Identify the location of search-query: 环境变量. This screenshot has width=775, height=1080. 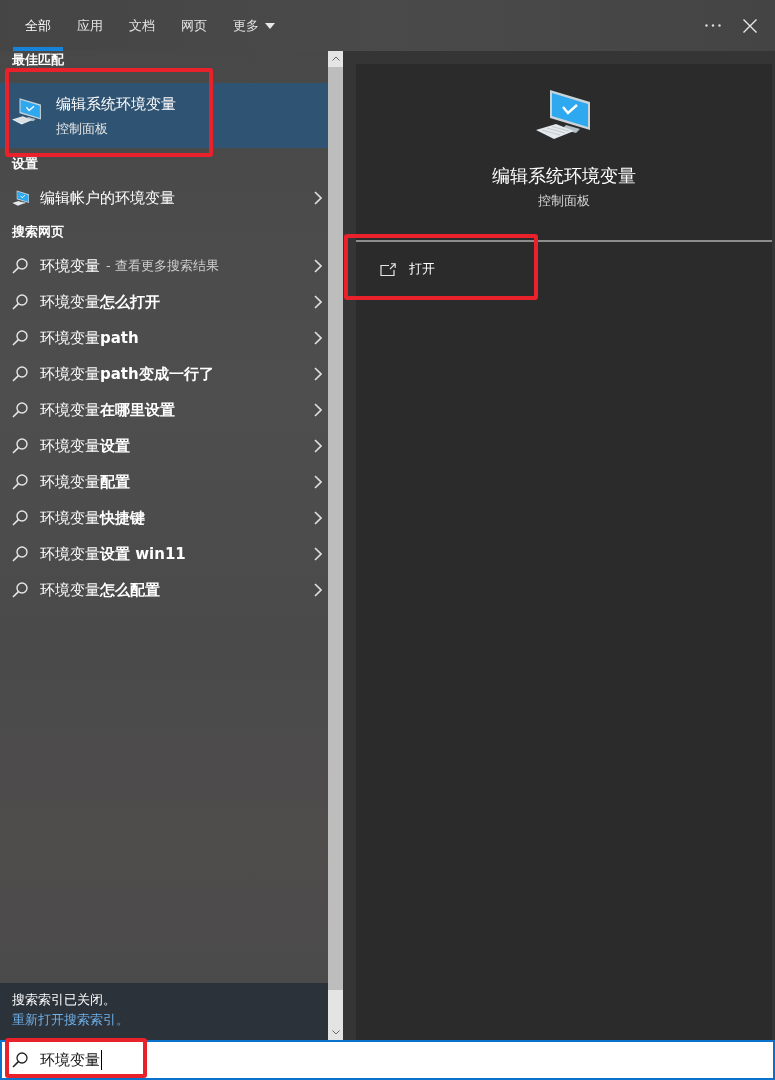
(70, 1060).